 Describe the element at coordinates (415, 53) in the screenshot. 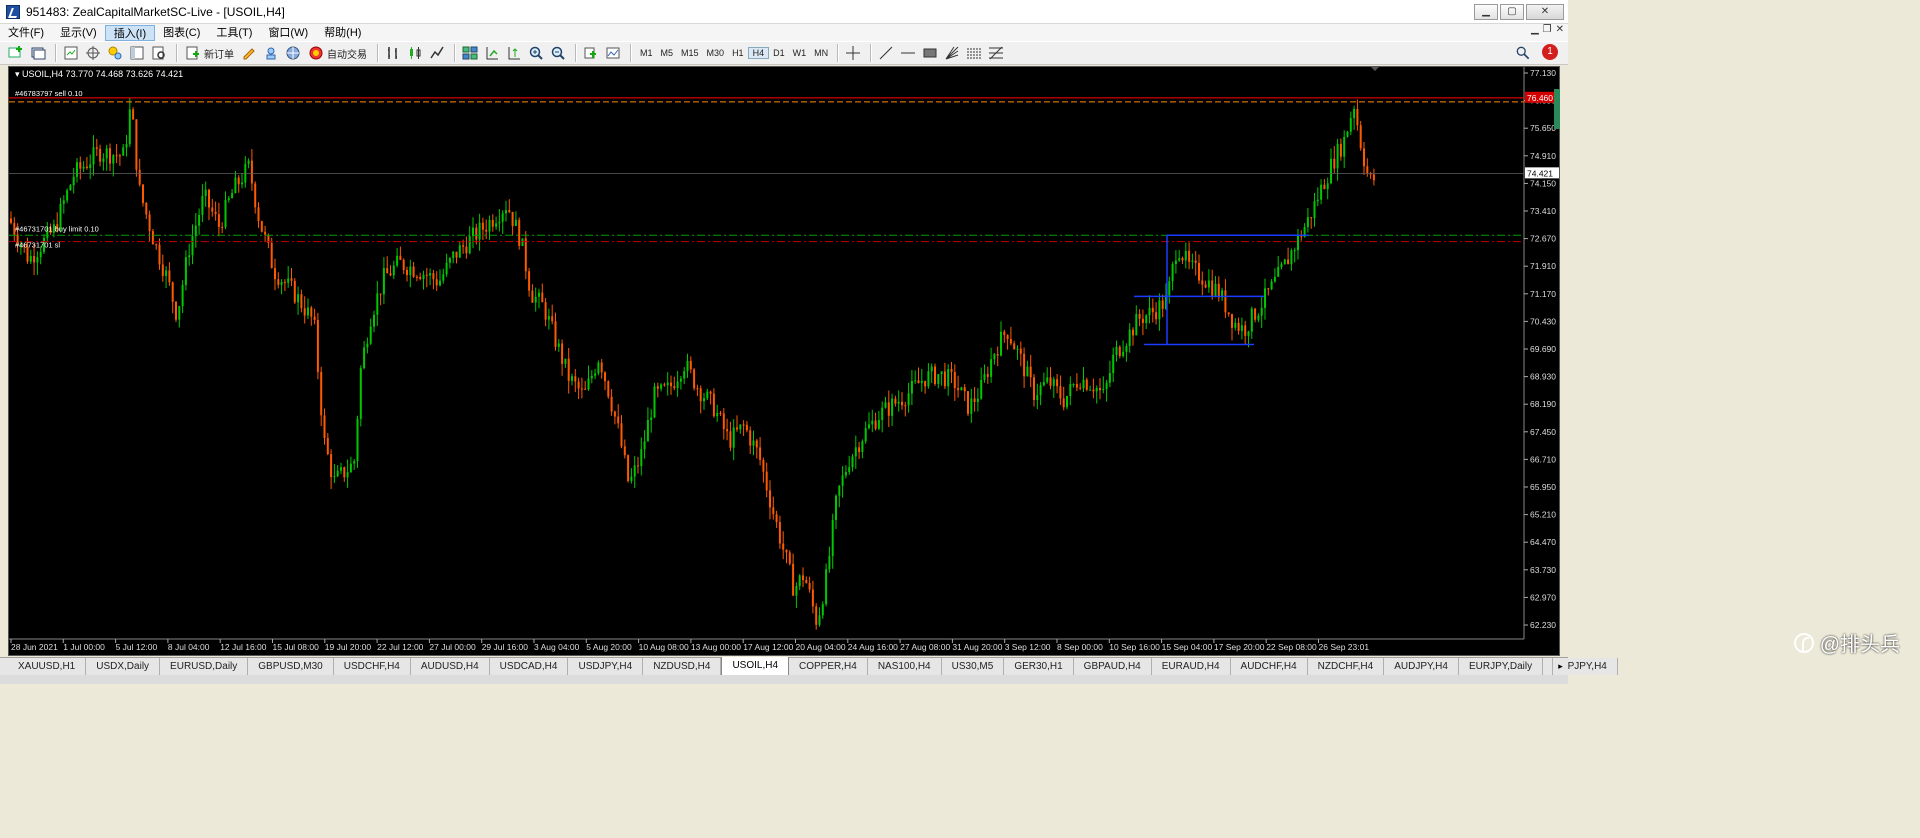

I see `candlestick-icon` at that location.